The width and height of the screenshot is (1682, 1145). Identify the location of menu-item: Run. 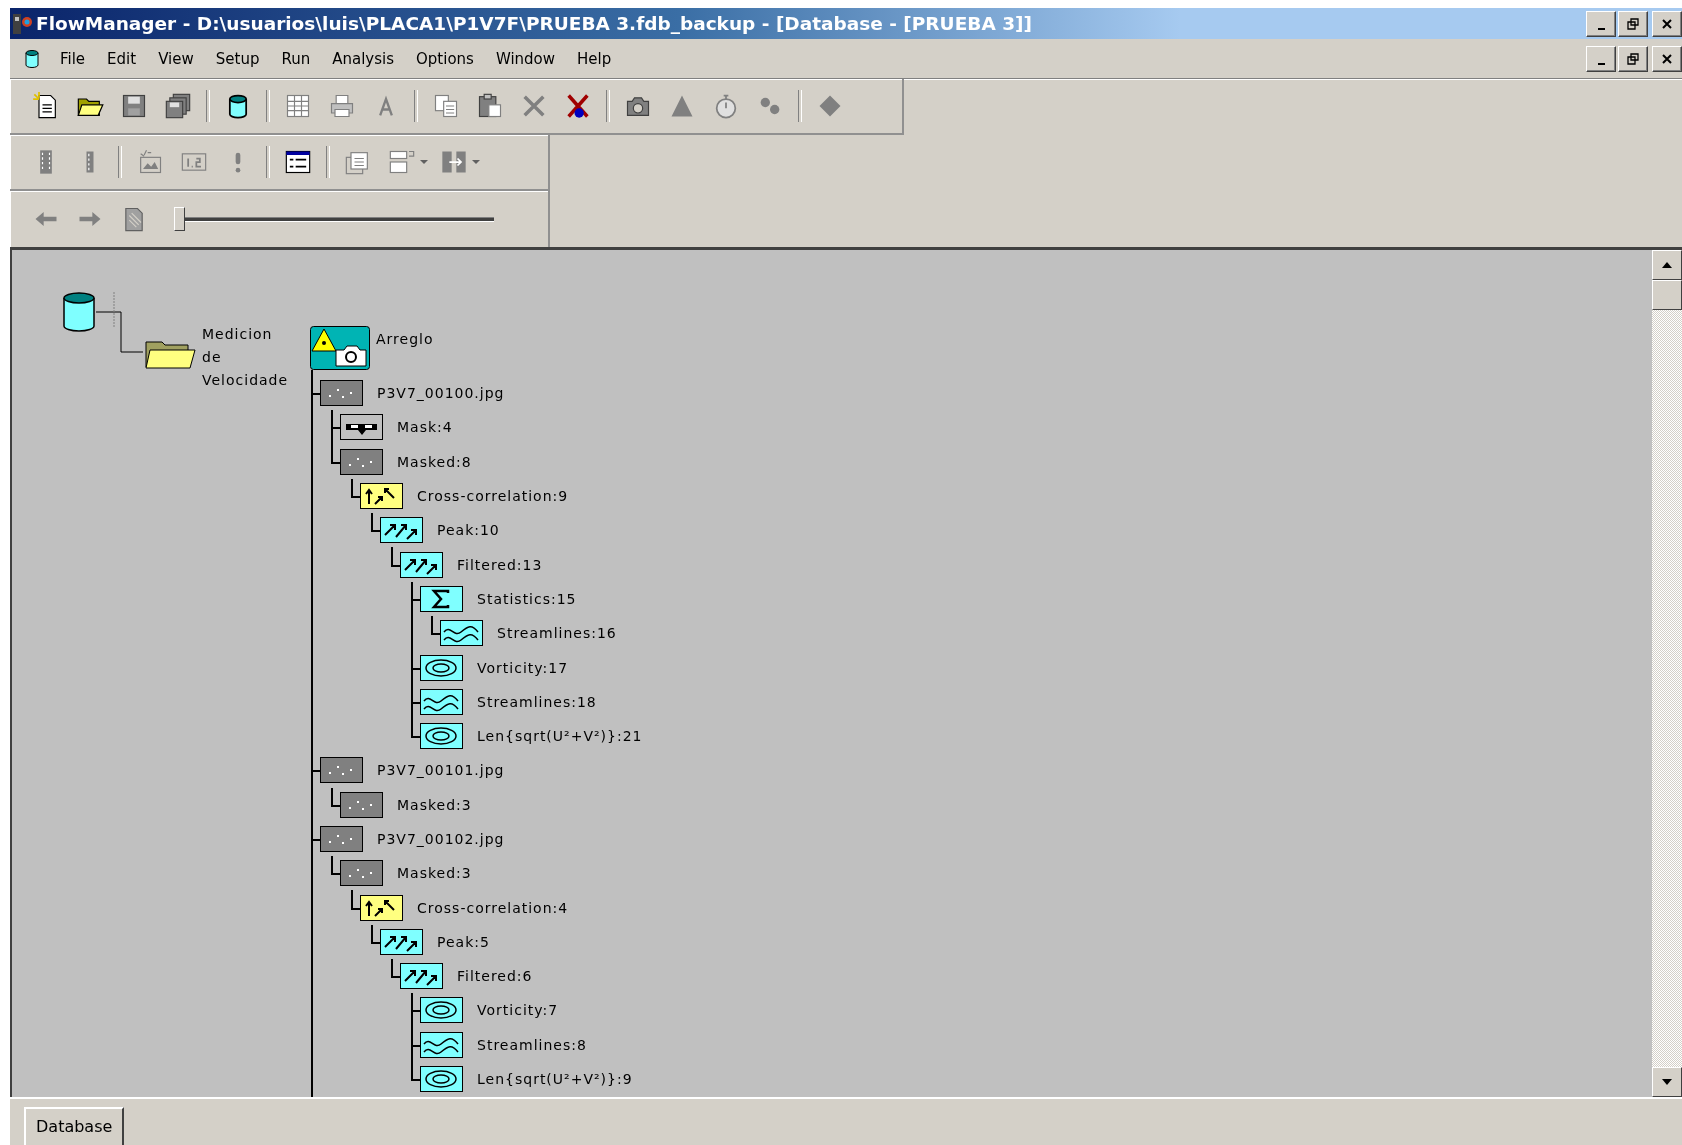
(296, 58).